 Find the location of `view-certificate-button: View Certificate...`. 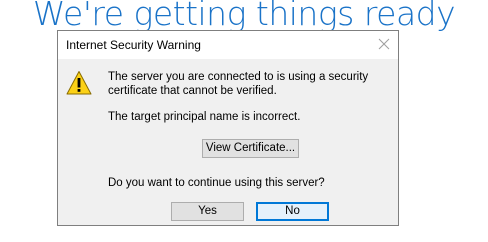

view-certificate-button: View Certificate... is located at coordinates (250, 148).